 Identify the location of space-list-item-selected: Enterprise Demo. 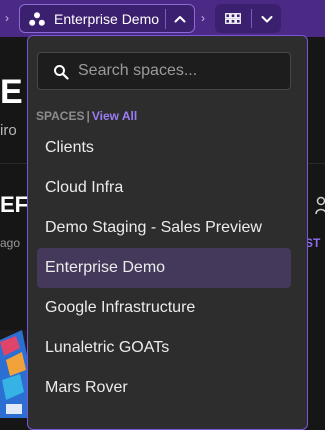
(164, 268).